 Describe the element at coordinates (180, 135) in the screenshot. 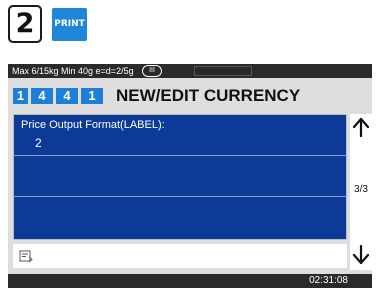

I see `list-item: Price Output Format(LABEL): 2` at that location.